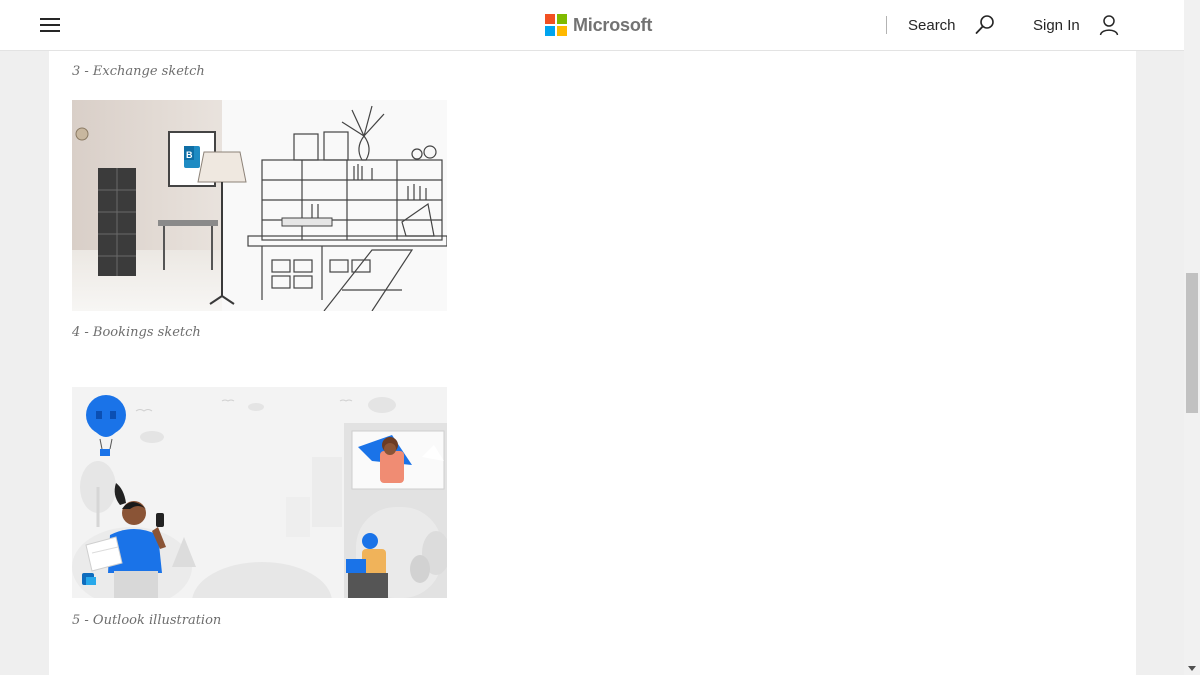 Image resolution: width=1200 pixels, height=675 pixels. What do you see at coordinates (138, 71) in the screenshot?
I see `image-caption-exchange: 3 - Exchange sketch` at bounding box center [138, 71].